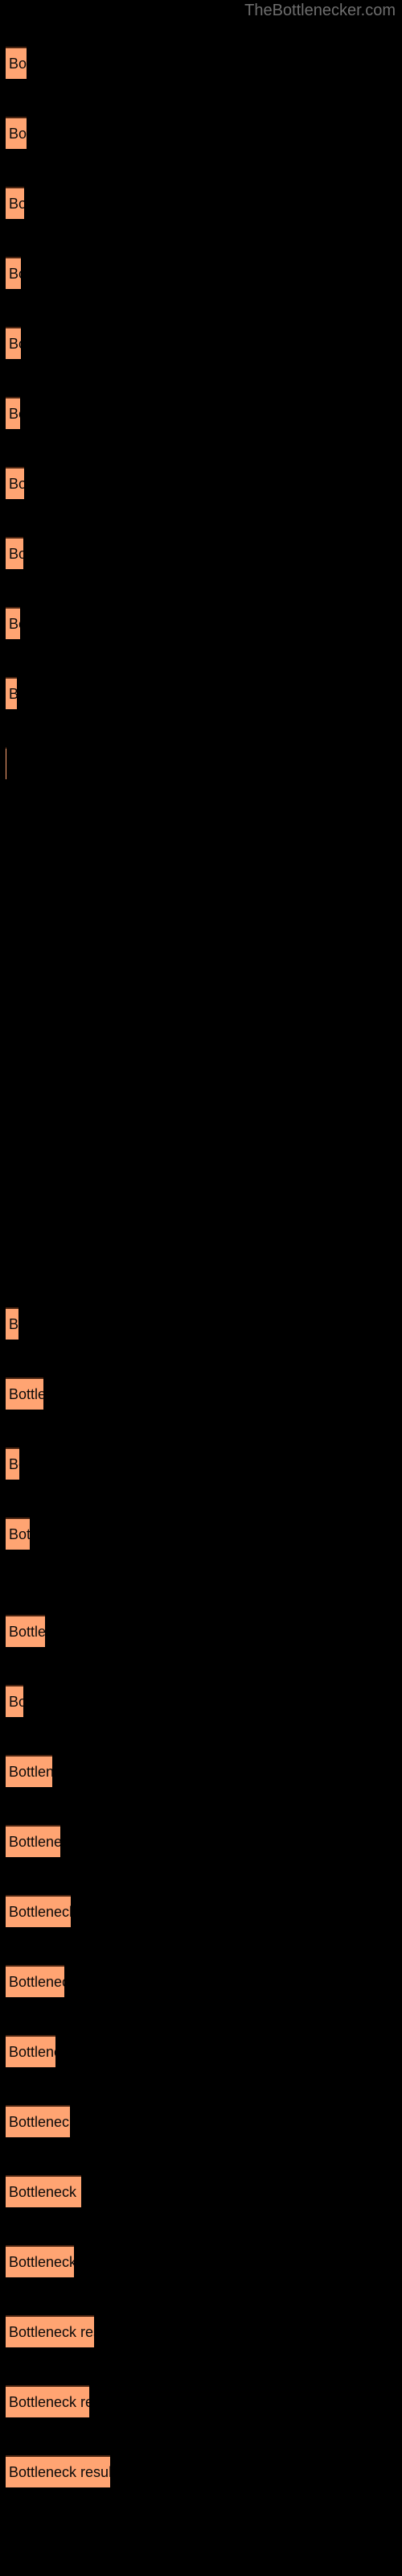 Image resolution: width=402 pixels, height=2576 pixels. I want to click on bar-8: Bottleneck result, so click(14, 553).